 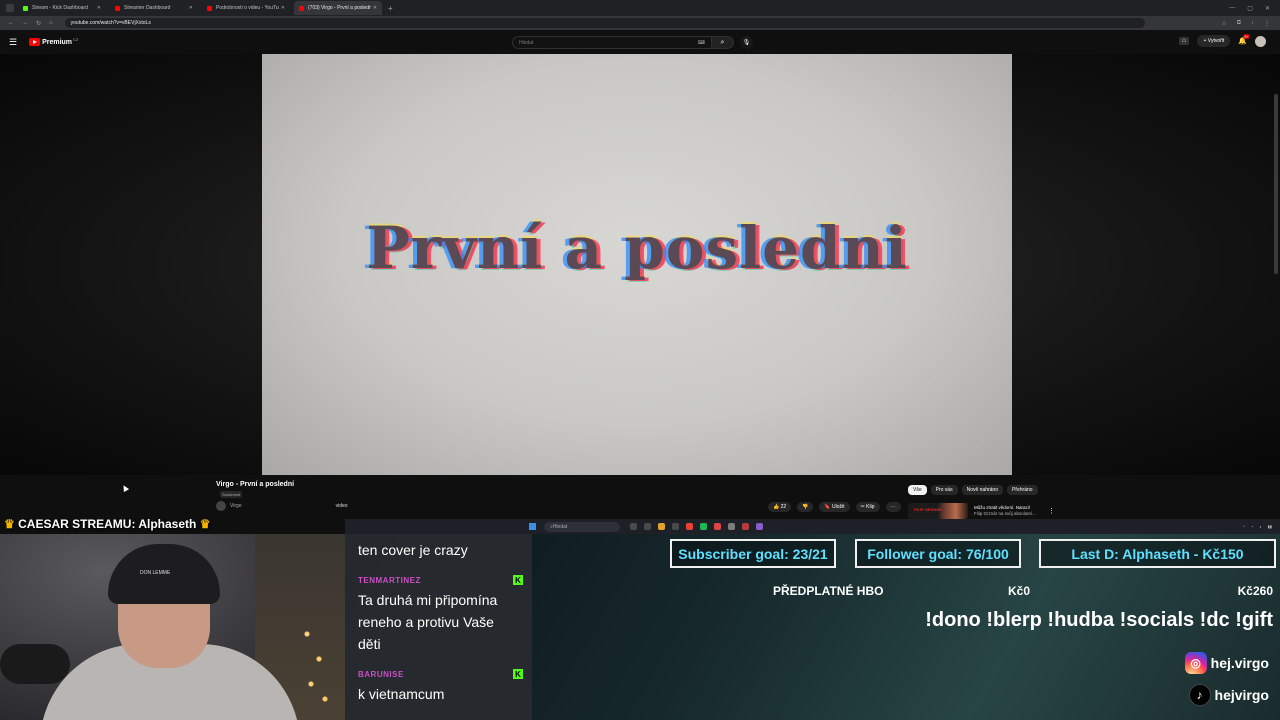 I want to click on close-window-icon: ✕, so click(x=1267, y=8).